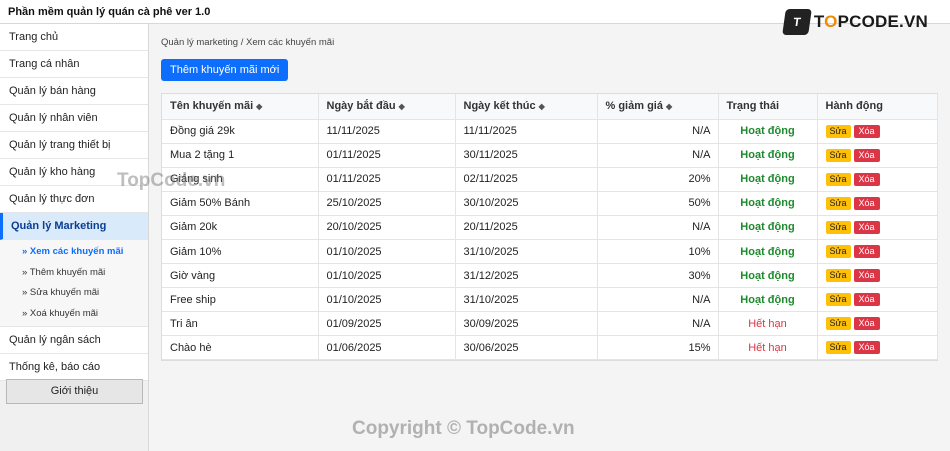 This screenshot has height=451, width=950. What do you see at coordinates (74, 293) in the screenshot?
I see `submenu-edit-promotion: » Sửa khuyến mãi` at bounding box center [74, 293].